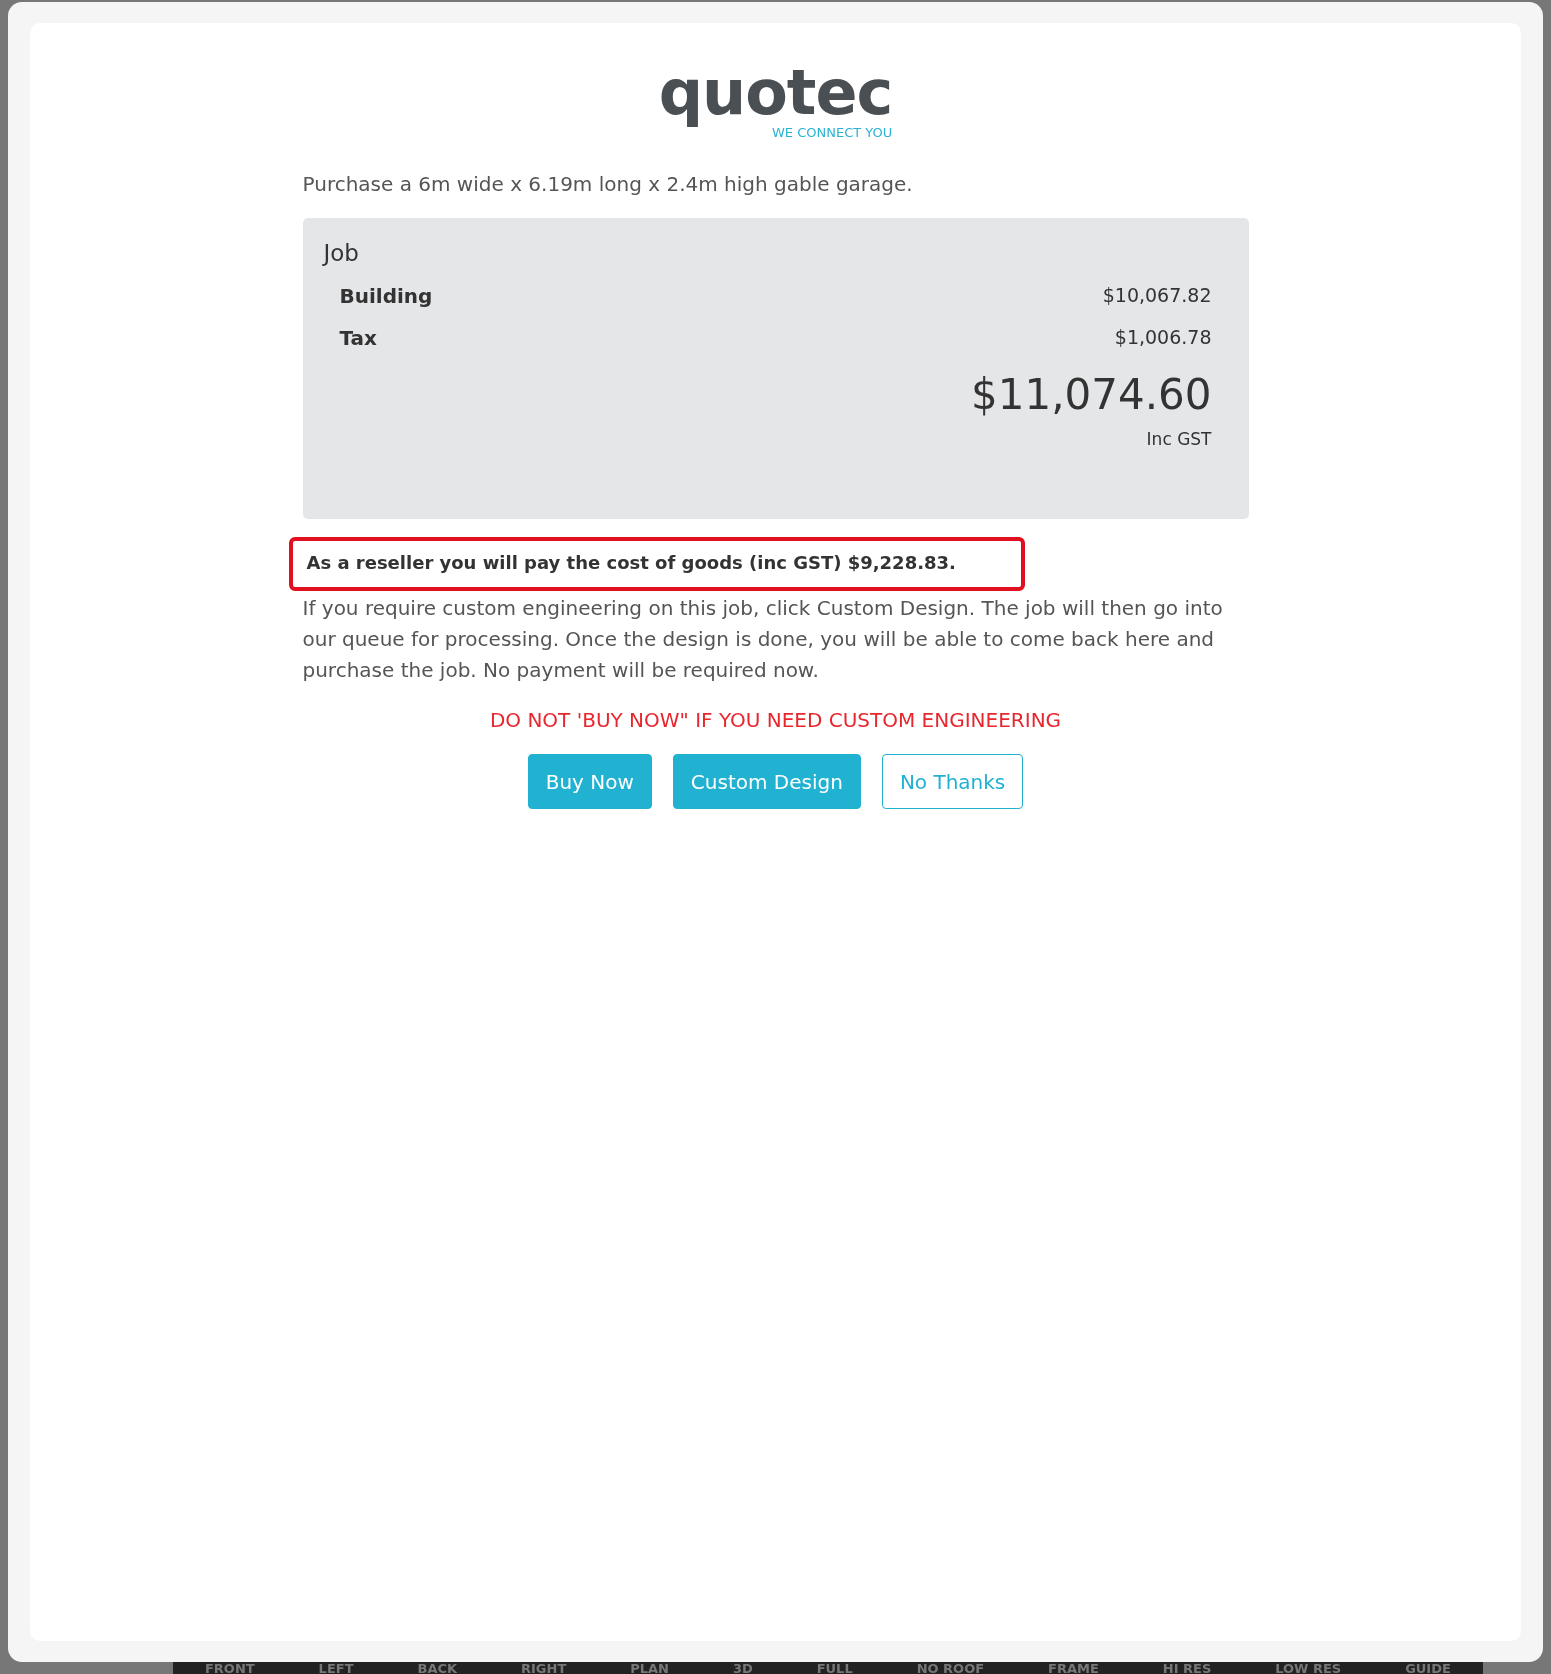 The width and height of the screenshot is (1551, 1674). What do you see at coordinates (544, 1668) in the screenshot?
I see `view-tab: RIGHT` at bounding box center [544, 1668].